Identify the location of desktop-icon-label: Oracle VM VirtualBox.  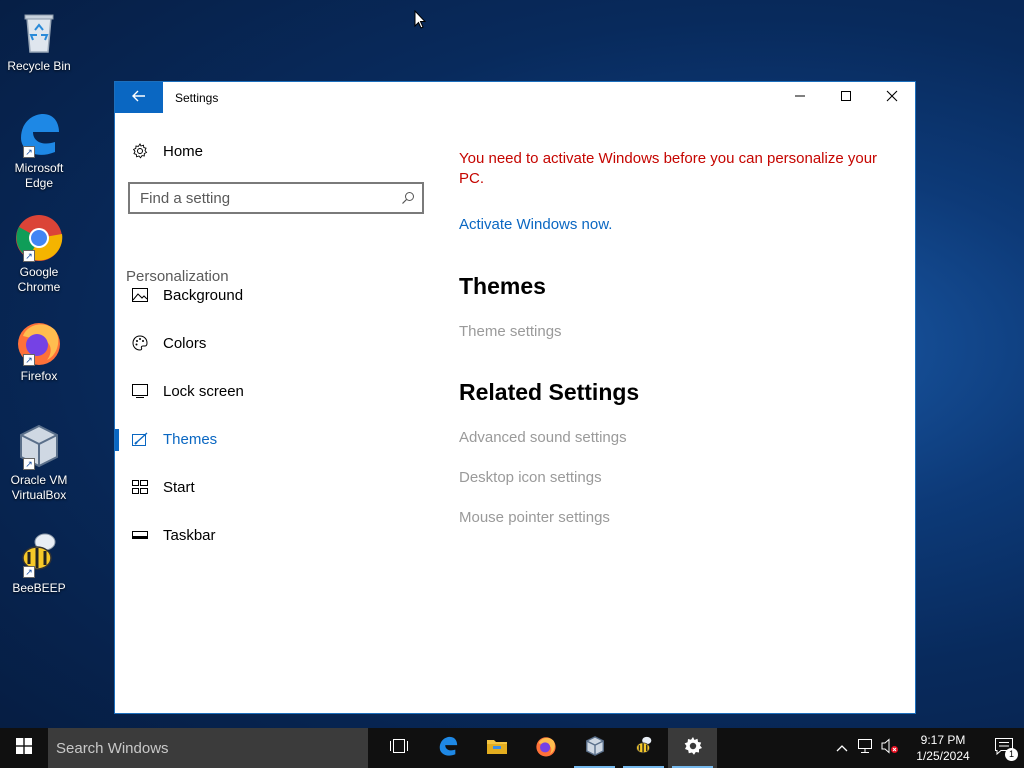
(39, 487).